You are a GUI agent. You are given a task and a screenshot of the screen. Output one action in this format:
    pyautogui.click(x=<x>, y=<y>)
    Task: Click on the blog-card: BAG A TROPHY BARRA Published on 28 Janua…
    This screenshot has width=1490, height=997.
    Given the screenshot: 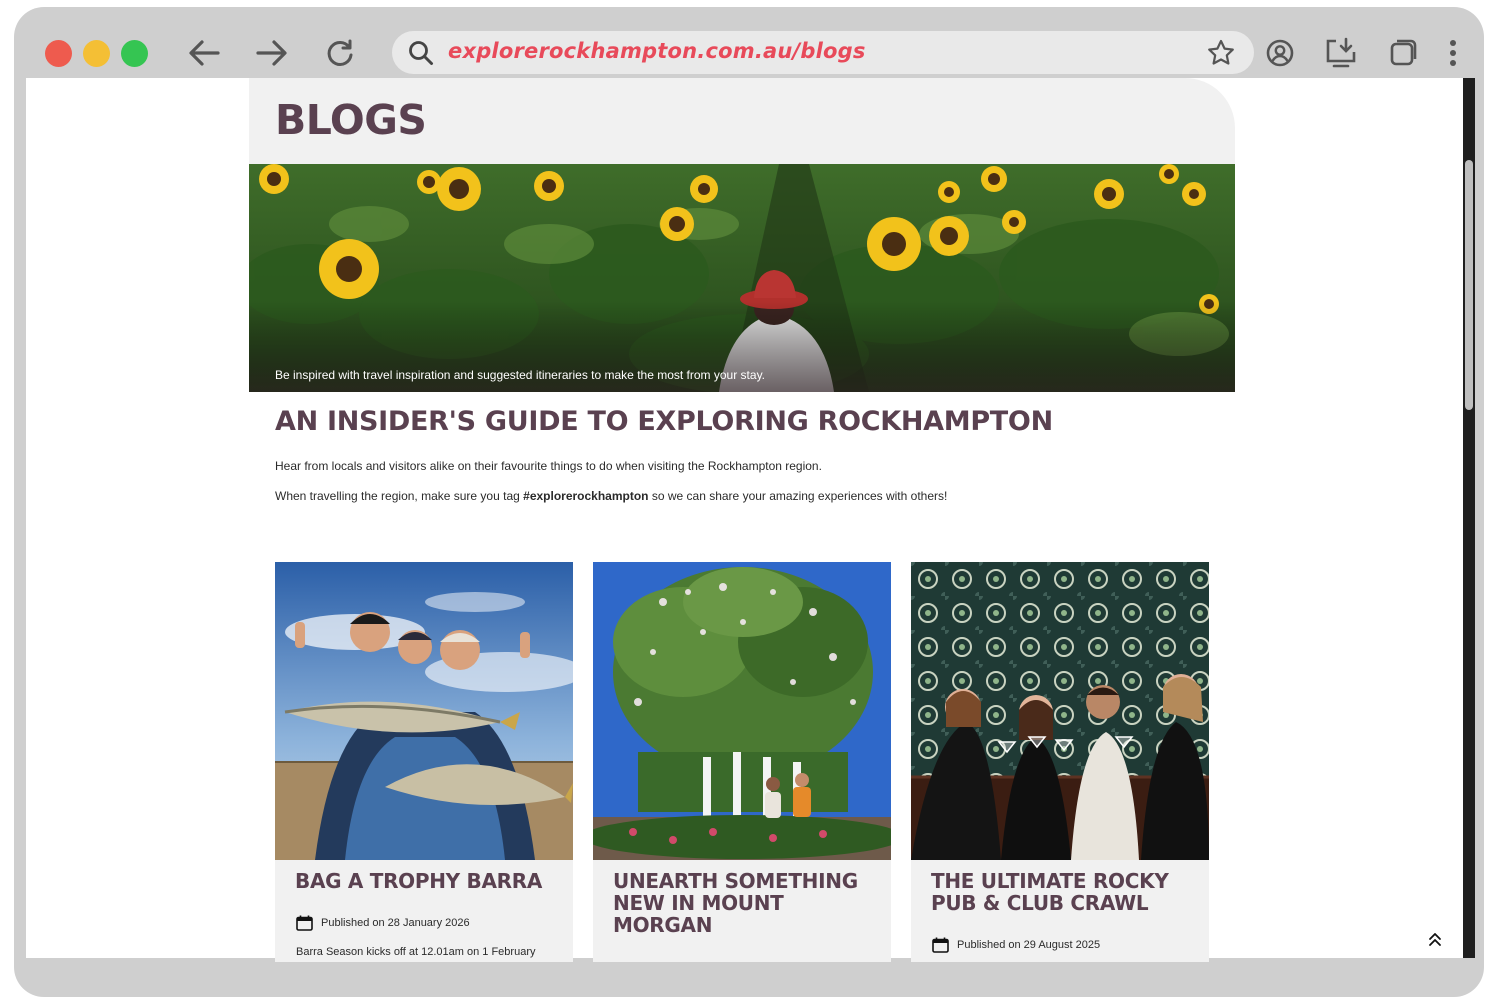 What is the action you would take?
    pyautogui.click(x=424, y=762)
    